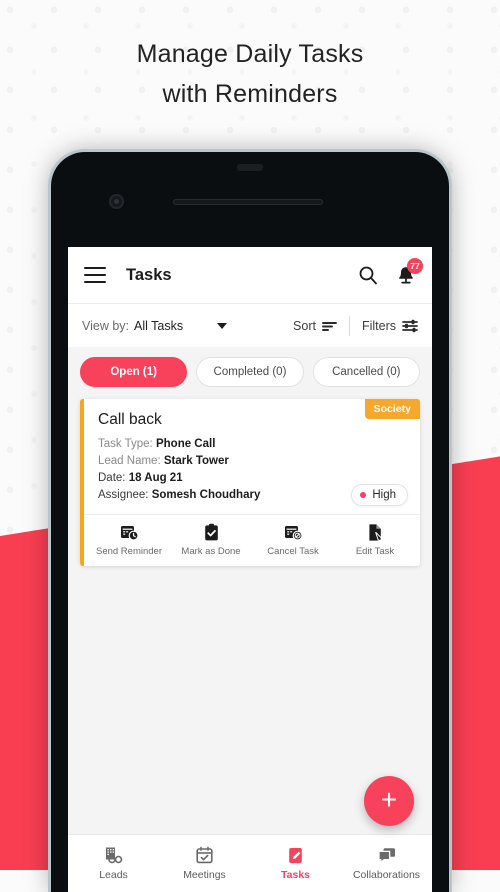 The height and width of the screenshot is (892, 500). What do you see at coordinates (123, 495) in the screenshot?
I see `field-key: Assignee:` at bounding box center [123, 495].